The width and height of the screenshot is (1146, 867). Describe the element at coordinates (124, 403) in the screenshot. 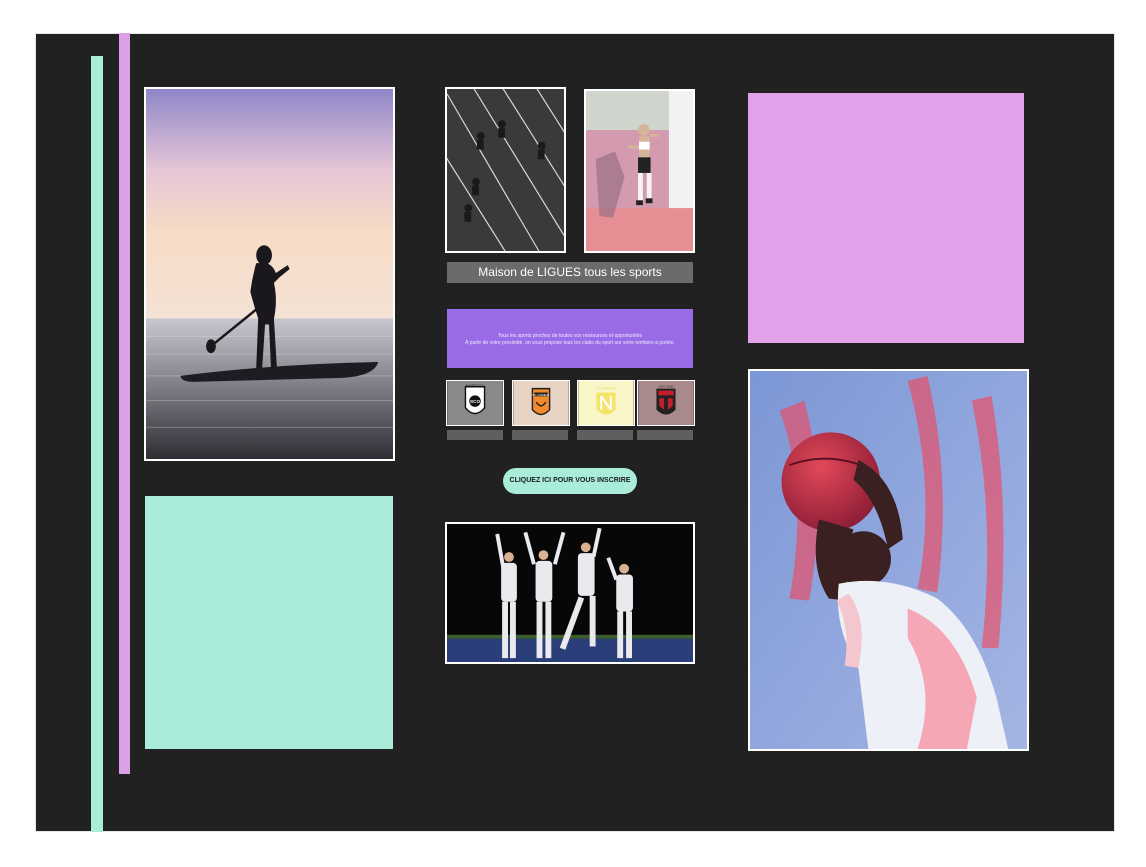

I see `pink-accent-bar` at that location.